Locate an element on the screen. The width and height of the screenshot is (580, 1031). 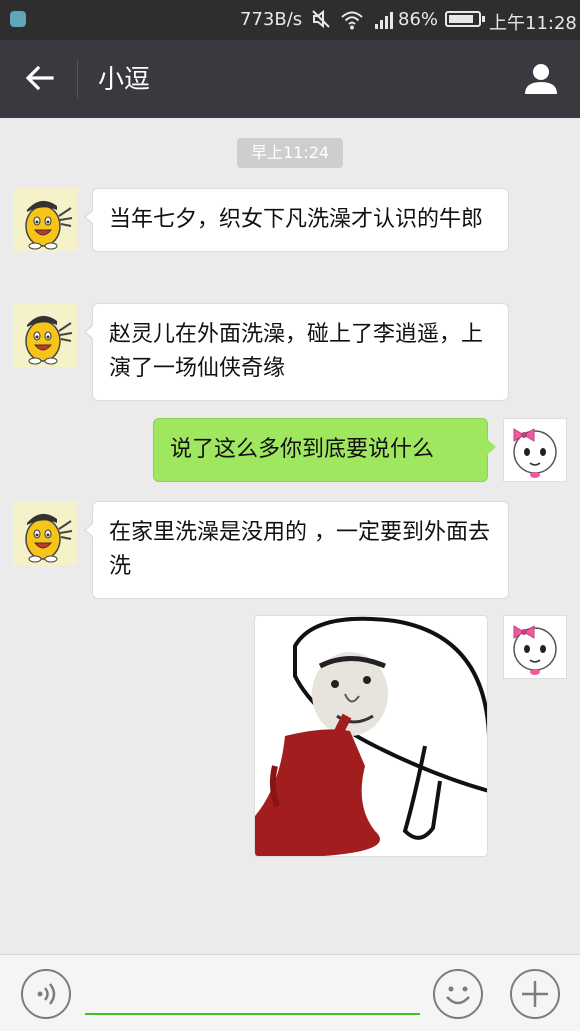
chat-header: 小逗 is located at coordinates (290, 79).